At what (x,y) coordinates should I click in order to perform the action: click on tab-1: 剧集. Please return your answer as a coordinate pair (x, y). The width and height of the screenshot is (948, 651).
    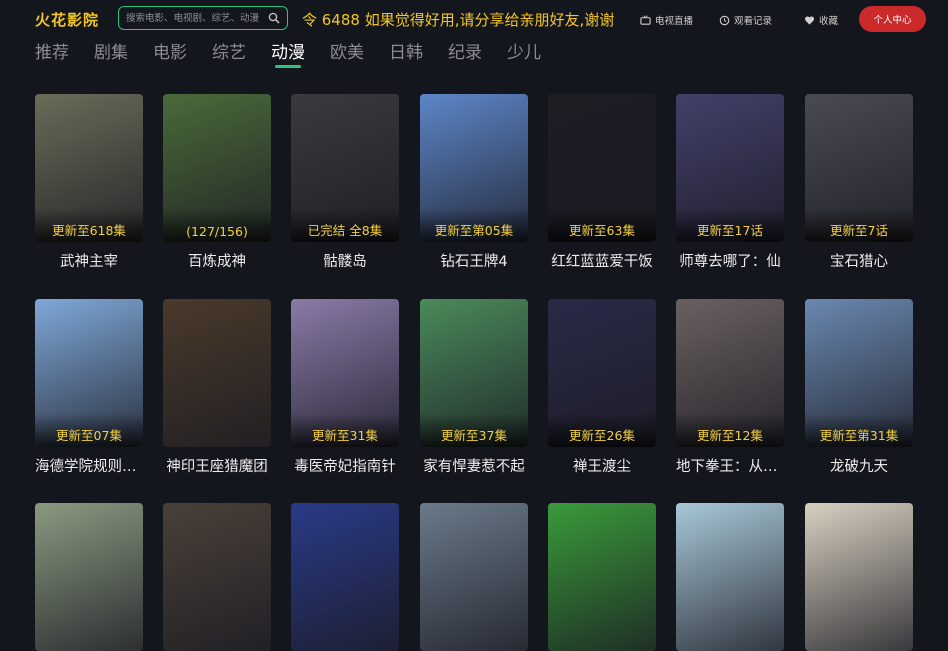
    Looking at the image, I should click on (111, 55).